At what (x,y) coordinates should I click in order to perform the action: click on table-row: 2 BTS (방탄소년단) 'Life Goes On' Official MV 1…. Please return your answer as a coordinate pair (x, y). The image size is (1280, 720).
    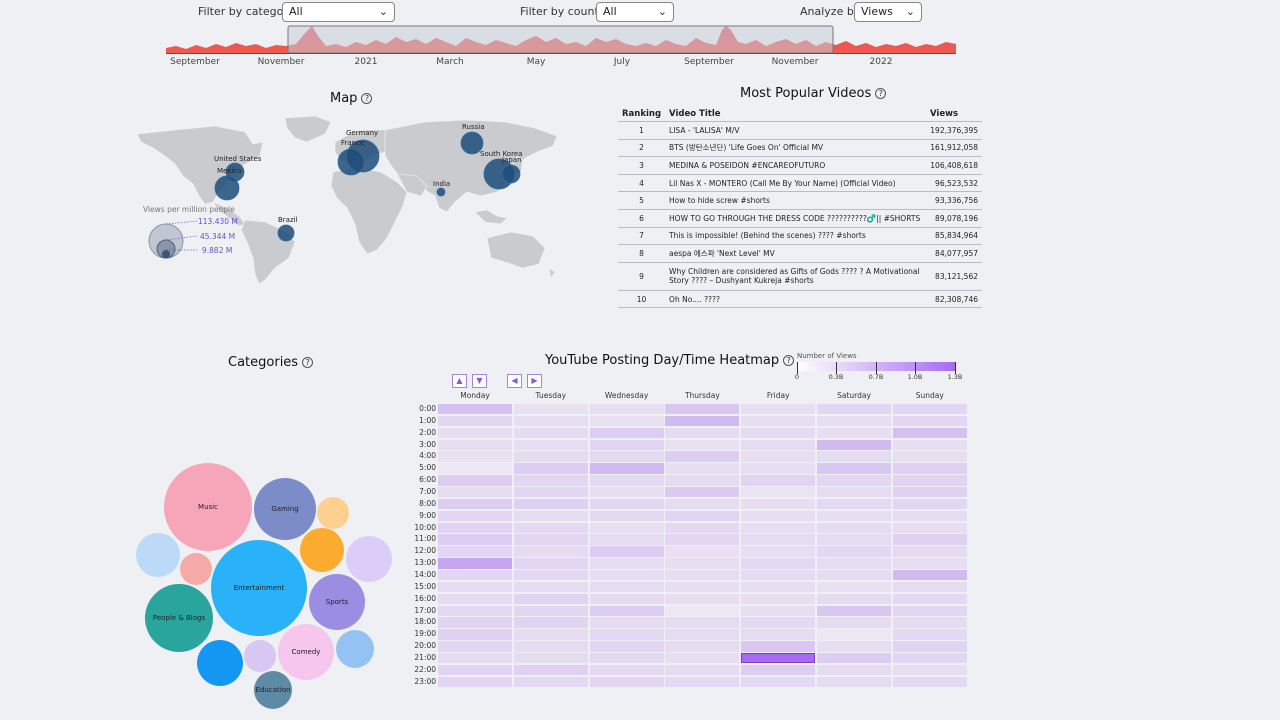
    Looking at the image, I should click on (800, 147).